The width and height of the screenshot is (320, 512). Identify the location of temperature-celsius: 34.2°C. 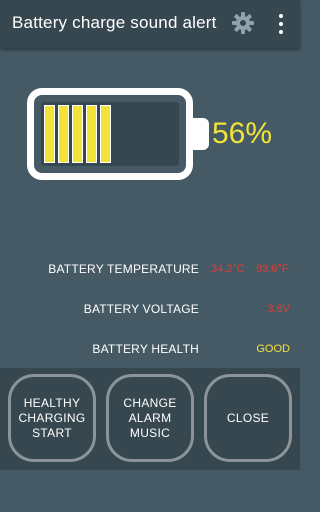
(228, 269).